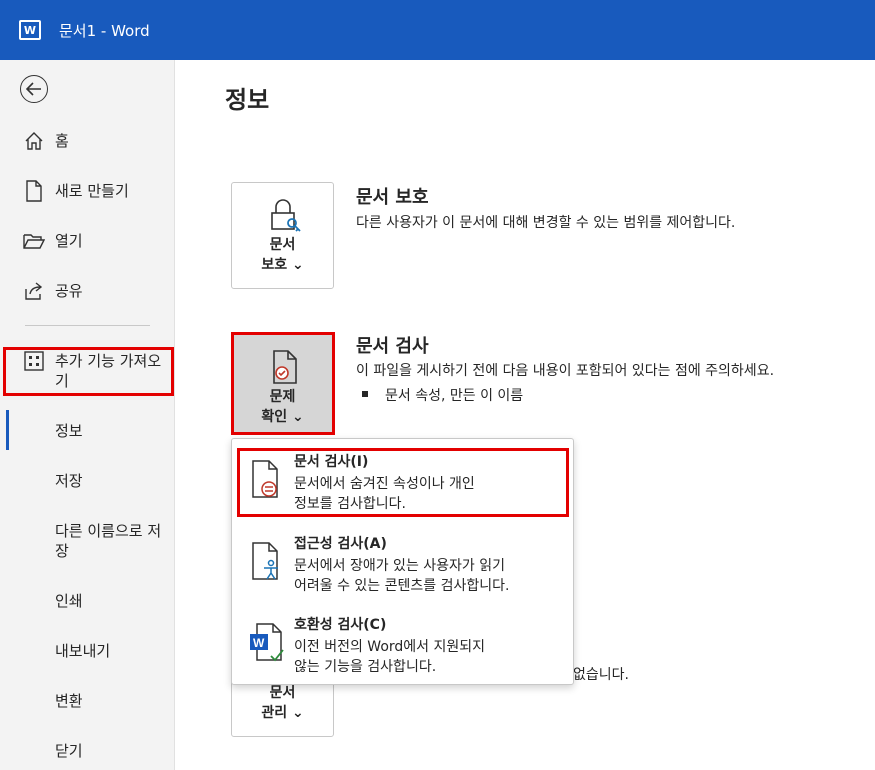 The width and height of the screenshot is (875, 770). What do you see at coordinates (69, 241) in the screenshot?
I see `nav-open-label: 열기` at bounding box center [69, 241].